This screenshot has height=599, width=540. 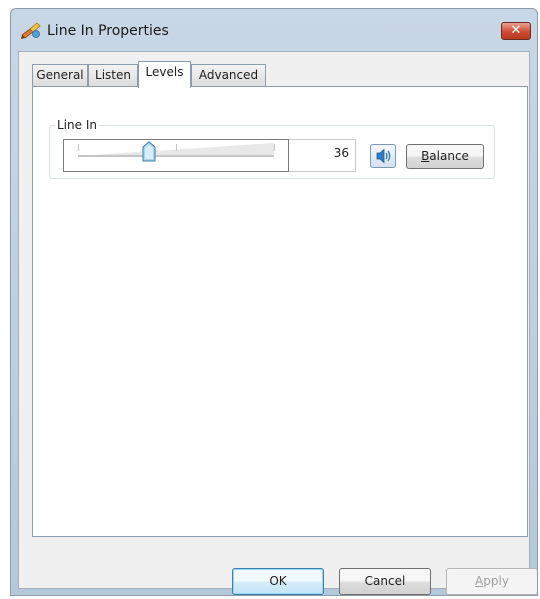 What do you see at coordinates (449, 156) in the screenshot?
I see `balance-label-rest: alance` at bounding box center [449, 156].